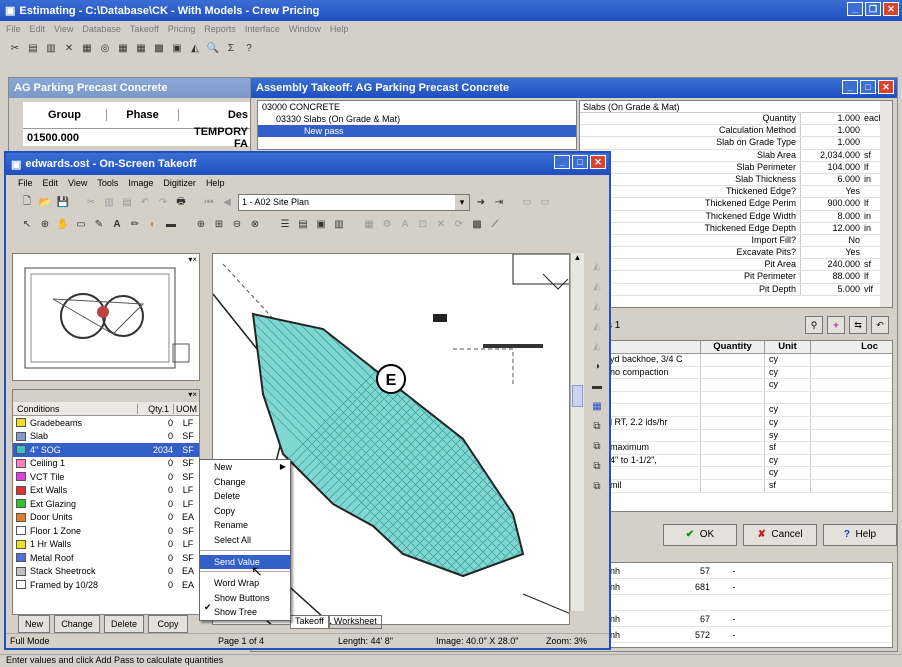 The height and width of the screenshot is (667, 902). Describe the element at coordinates (477, 224) in the screenshot. I see `image-icon: ▩` at that location.